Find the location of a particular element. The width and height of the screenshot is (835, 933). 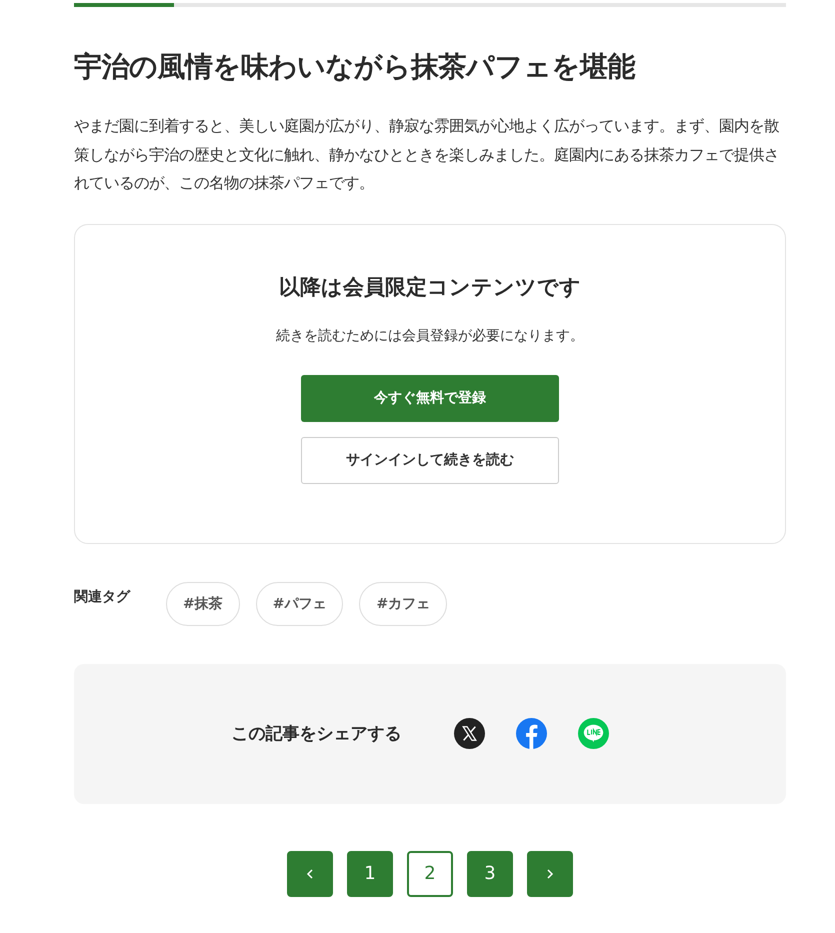

paywall-heading: 以降は会員限定コンテンツです is located at coordinates (430, 287).